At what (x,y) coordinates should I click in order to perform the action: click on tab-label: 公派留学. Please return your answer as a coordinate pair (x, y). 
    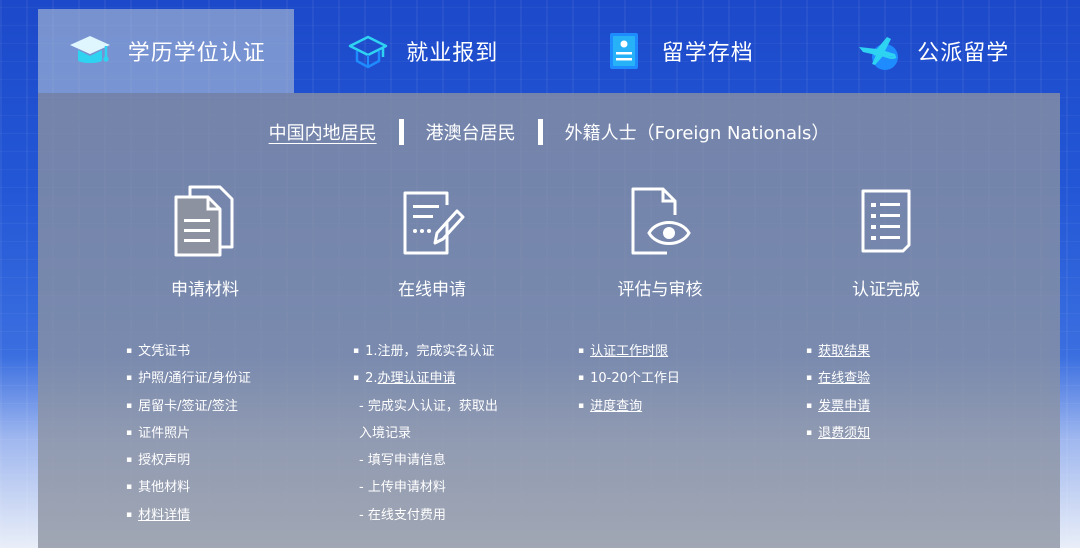
    Looking at the image, I should click on (963, 53).